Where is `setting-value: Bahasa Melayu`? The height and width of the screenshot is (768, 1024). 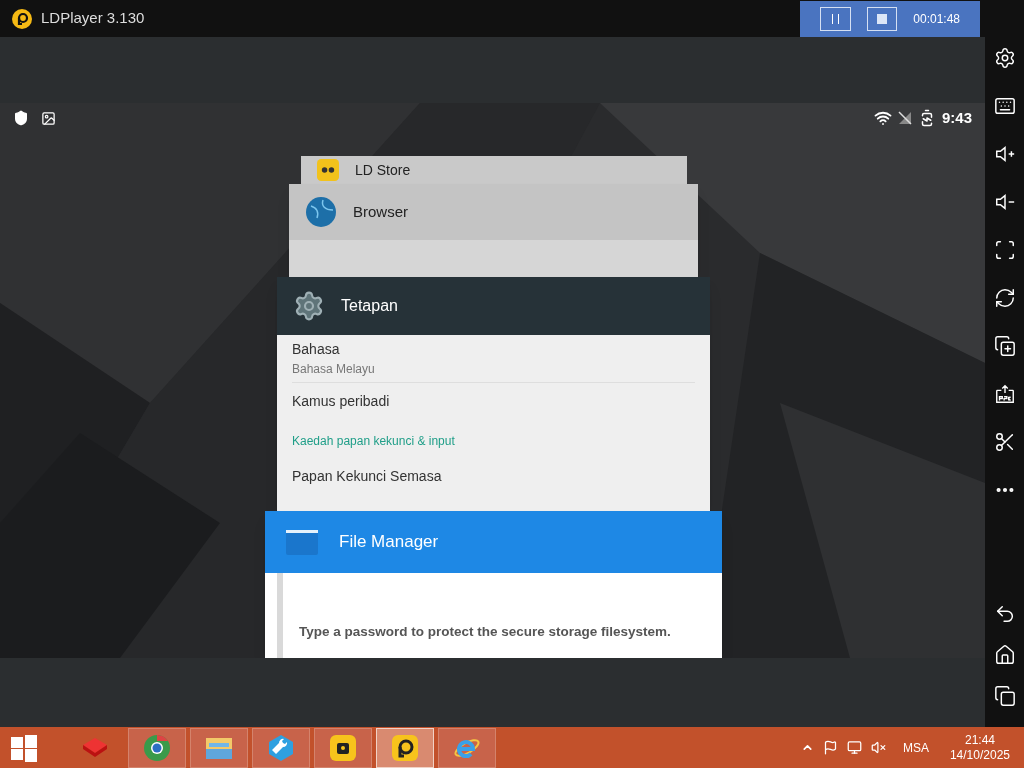 setting-value: Bahasa Melayu is located at coordinates (334, 369).